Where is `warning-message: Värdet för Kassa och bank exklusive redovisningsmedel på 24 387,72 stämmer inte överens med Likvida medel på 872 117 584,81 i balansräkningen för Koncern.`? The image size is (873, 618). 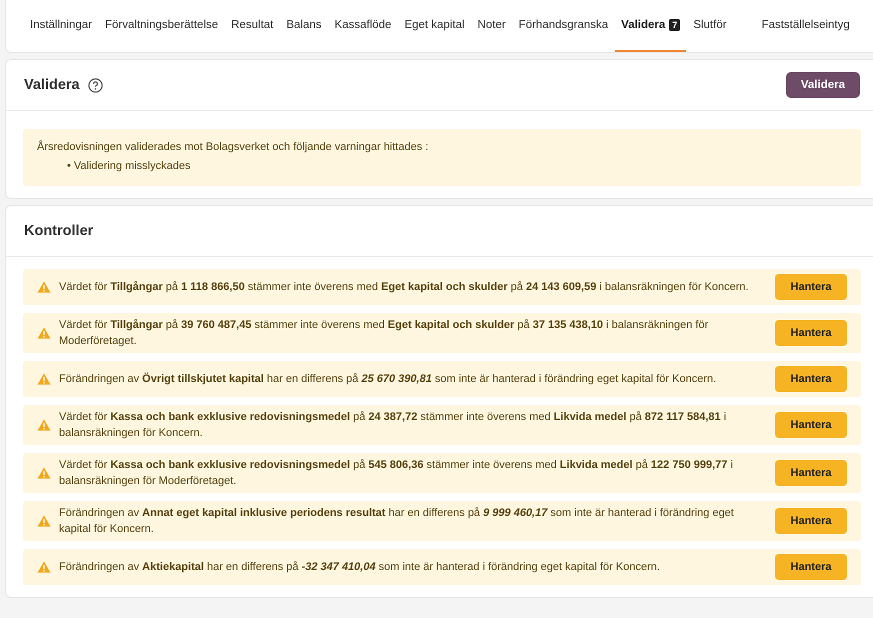
warning-message: Värdet för Kassa och bank exklusive redovisningsmedel på 24 387,72 stämmer inte överens med Likvida medel på 872 117 584,81 i balansräkningen för Koncern. is located at coordinates (393, 425).